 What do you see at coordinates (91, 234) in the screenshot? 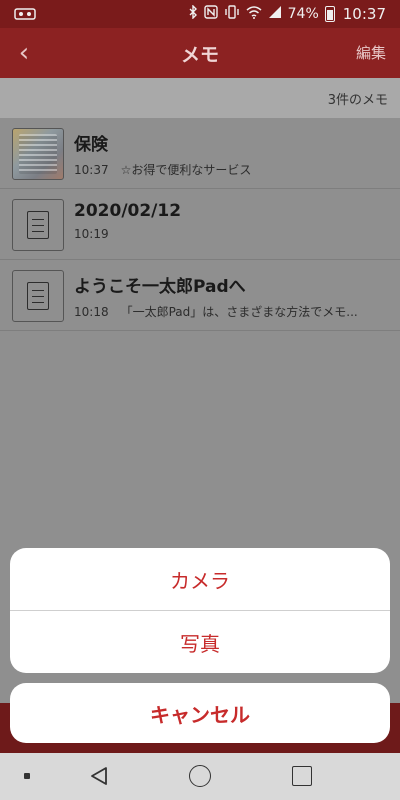
I see `list-item-time: 10:19` at bounding box center [91, 234].